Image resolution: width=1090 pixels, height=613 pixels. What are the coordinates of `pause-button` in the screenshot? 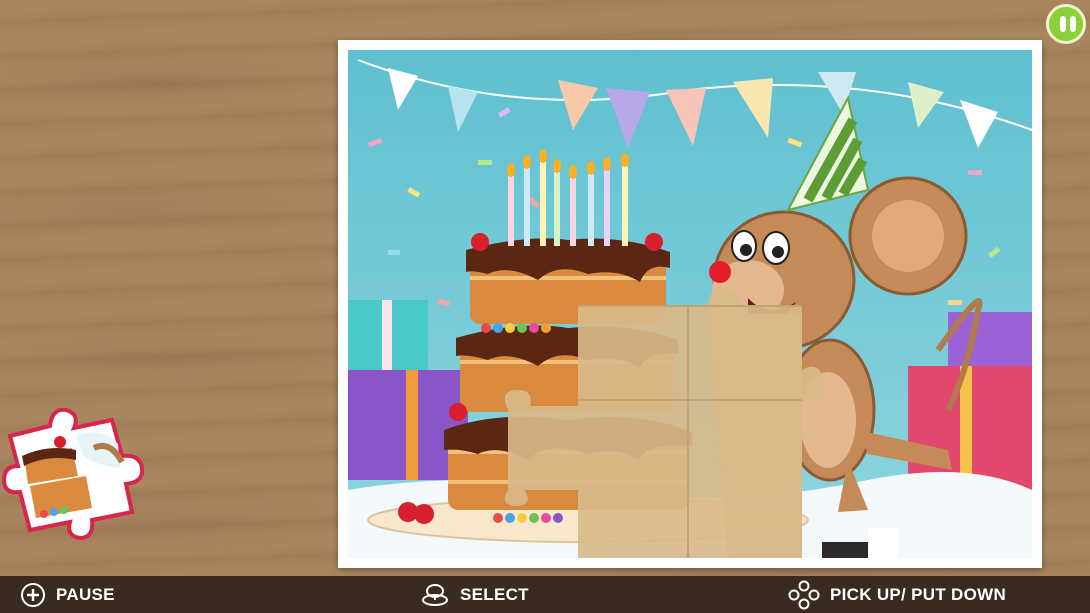 It's located at (1066, 24).